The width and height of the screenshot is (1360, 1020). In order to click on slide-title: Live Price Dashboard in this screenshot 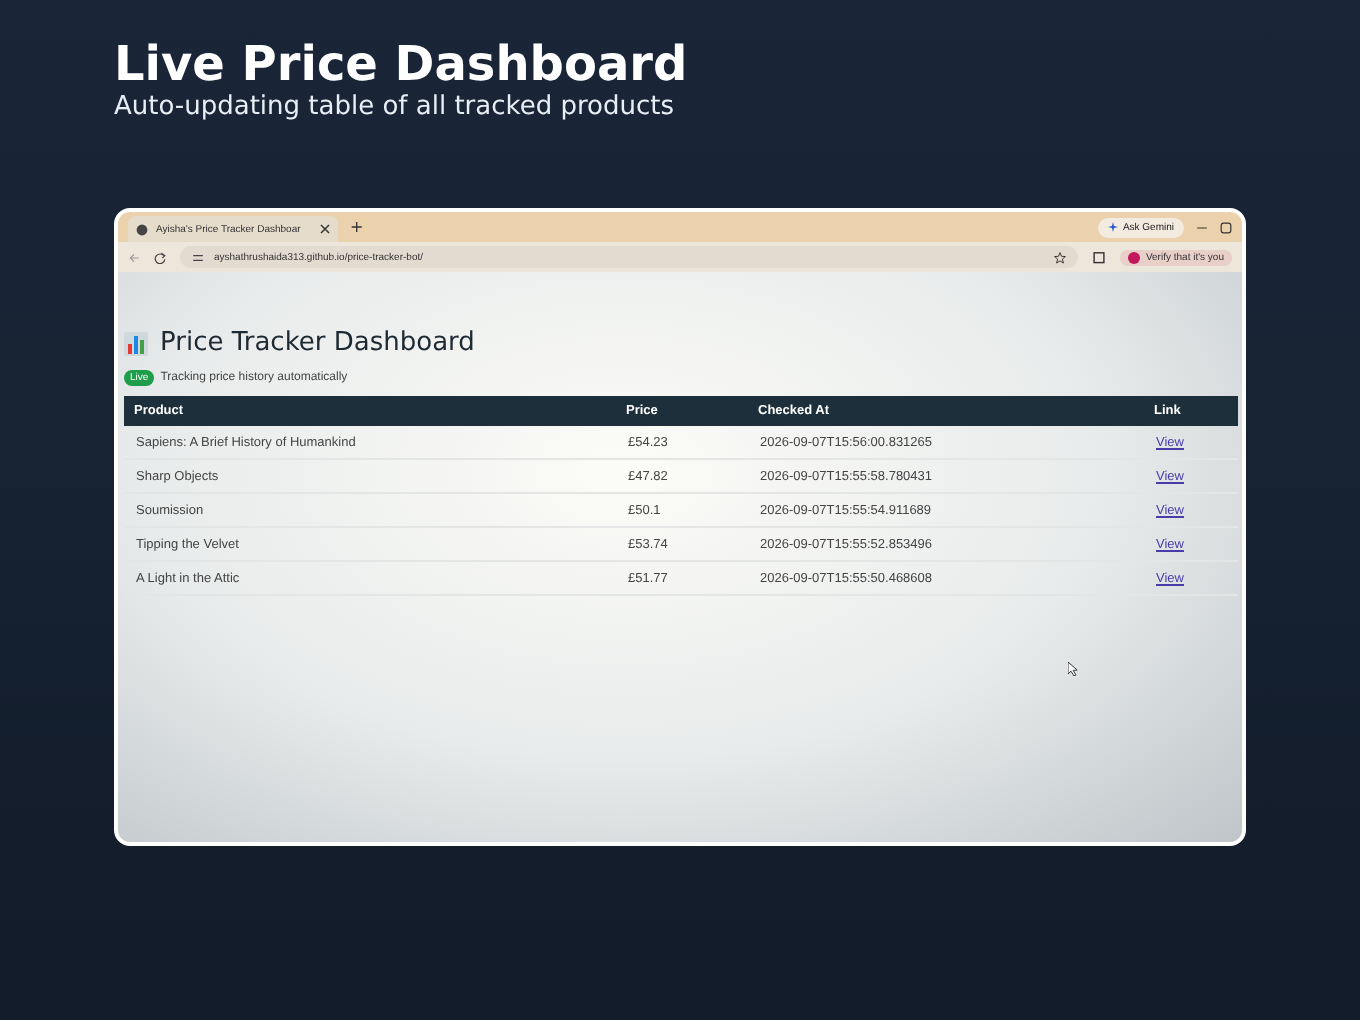, I will do `click(402, 64)`.